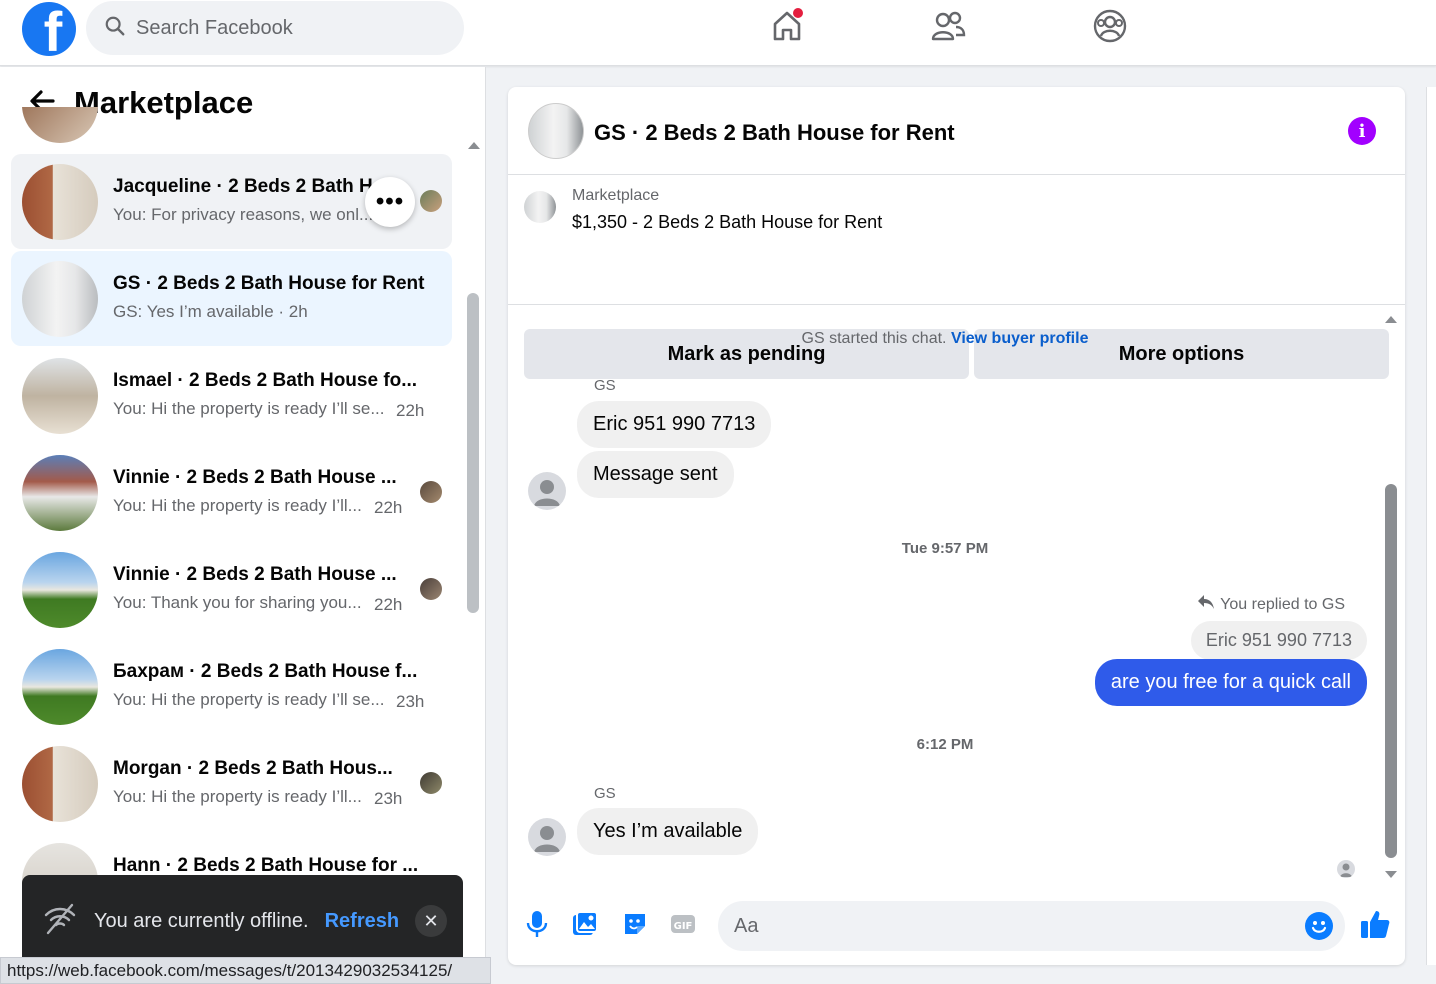  I want to click on sticker-icon, so click(635, 926).